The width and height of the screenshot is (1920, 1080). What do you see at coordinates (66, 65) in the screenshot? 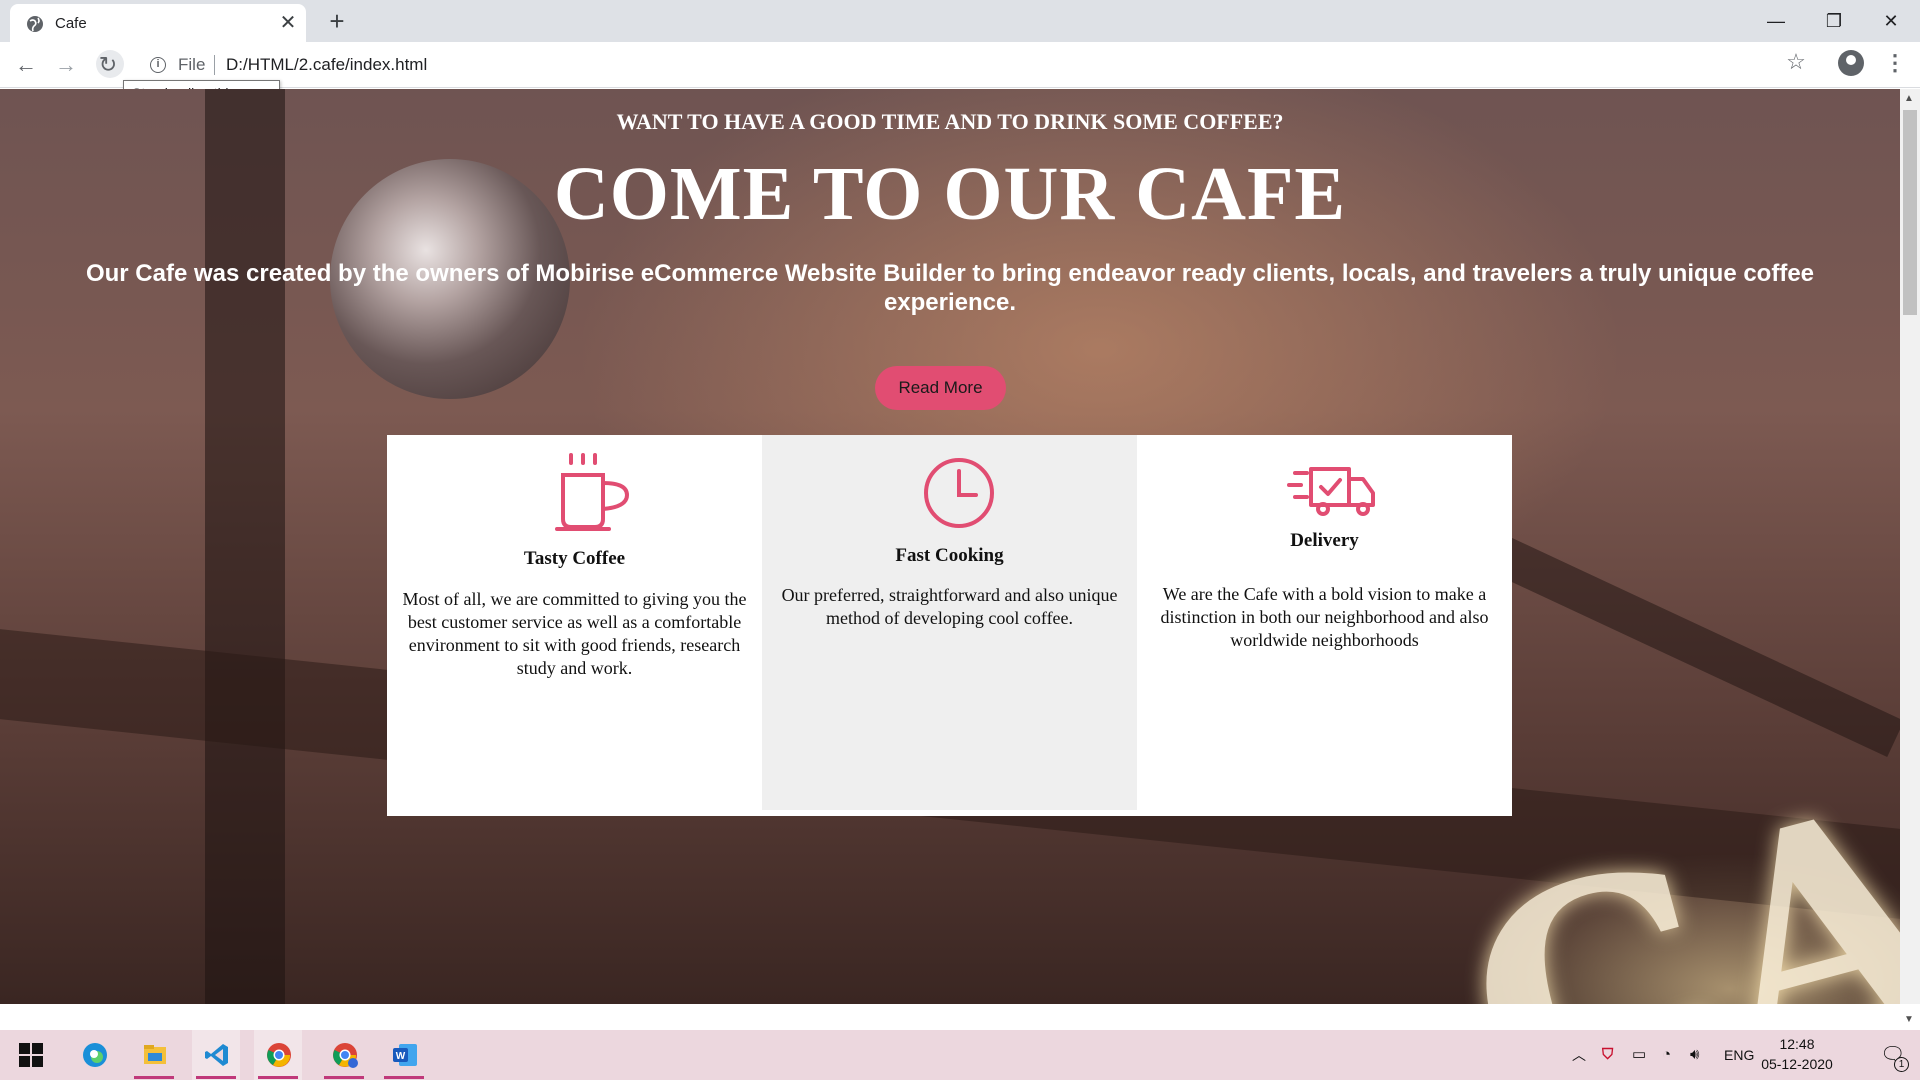
I see `forward-arrow-icon: →` at bounding box center [66, 65].